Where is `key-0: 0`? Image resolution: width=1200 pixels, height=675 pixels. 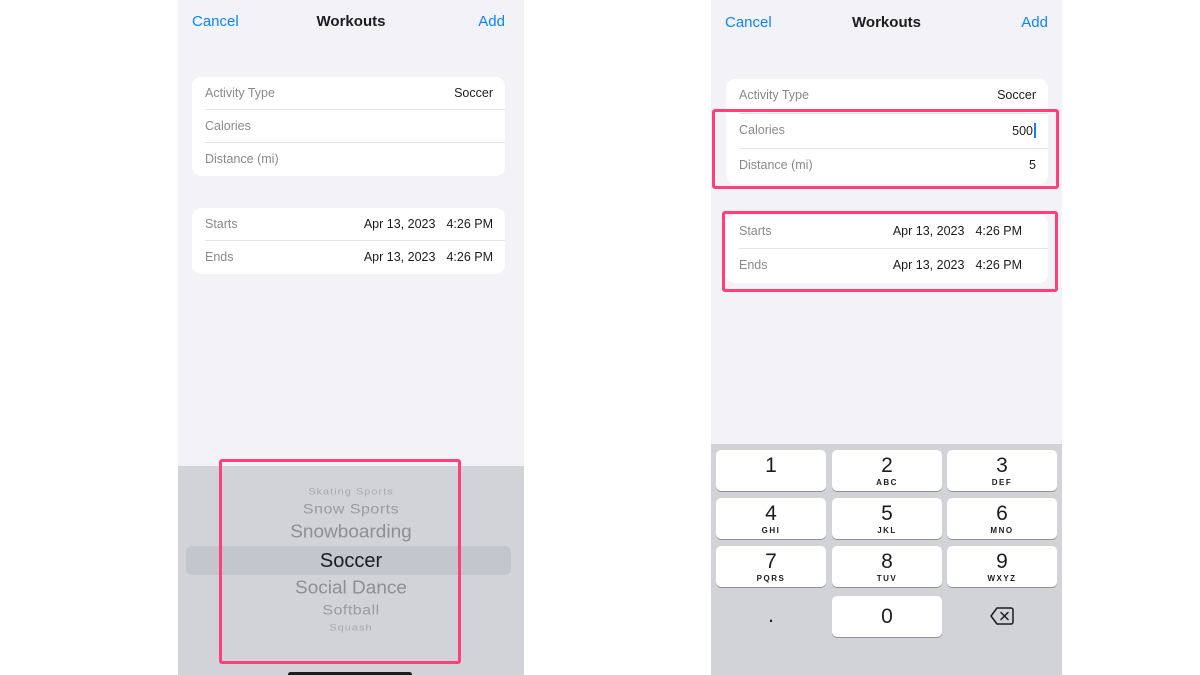 key-0: 0 is located at coordinates (887, 616).